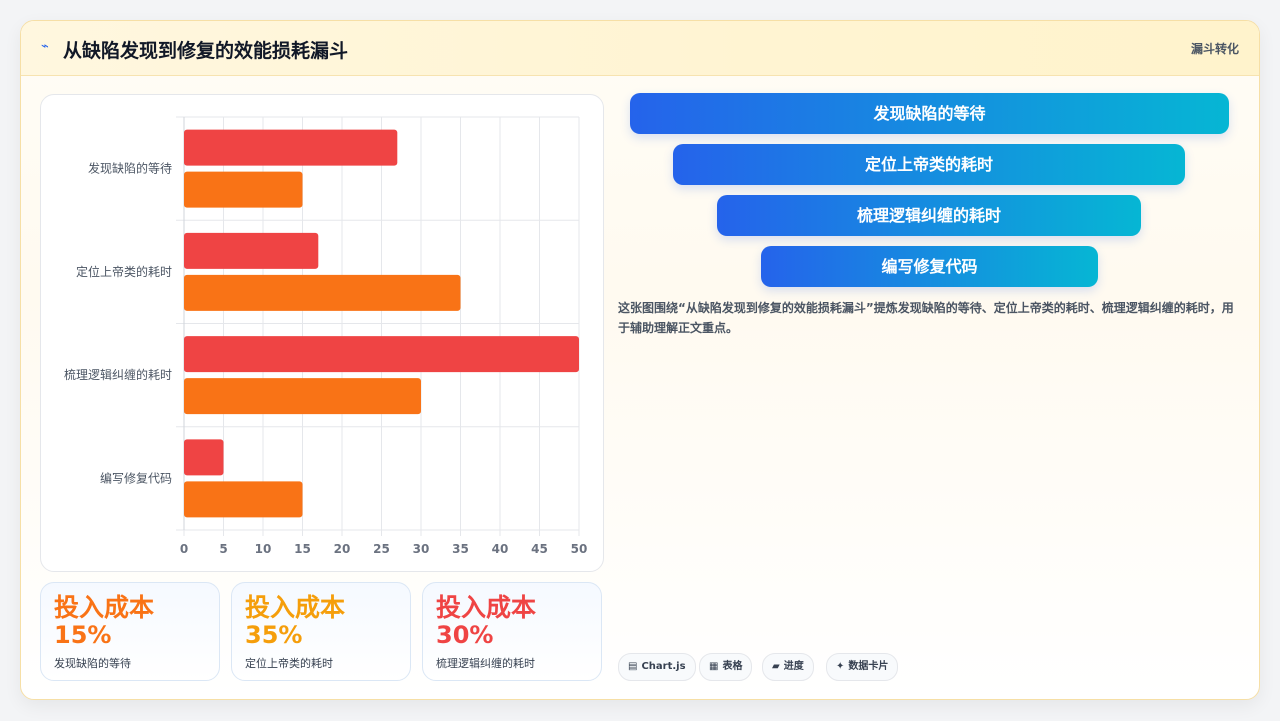 Image resolution: width=1280 pixels, height=721 pixels. Describe the element at coordinates (640, 48) in the screenshot. I see `card-header: ⌁ 从缺陷发现到修复的效能损耗漏斗 漏斗转化` at that location.